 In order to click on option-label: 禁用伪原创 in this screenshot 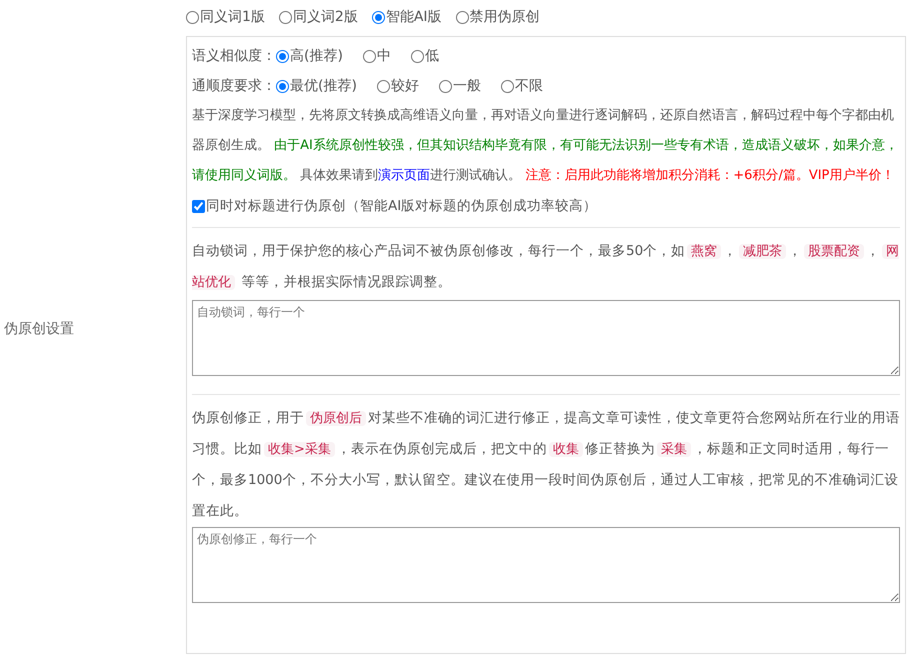, I will do `click(505, 17)`.